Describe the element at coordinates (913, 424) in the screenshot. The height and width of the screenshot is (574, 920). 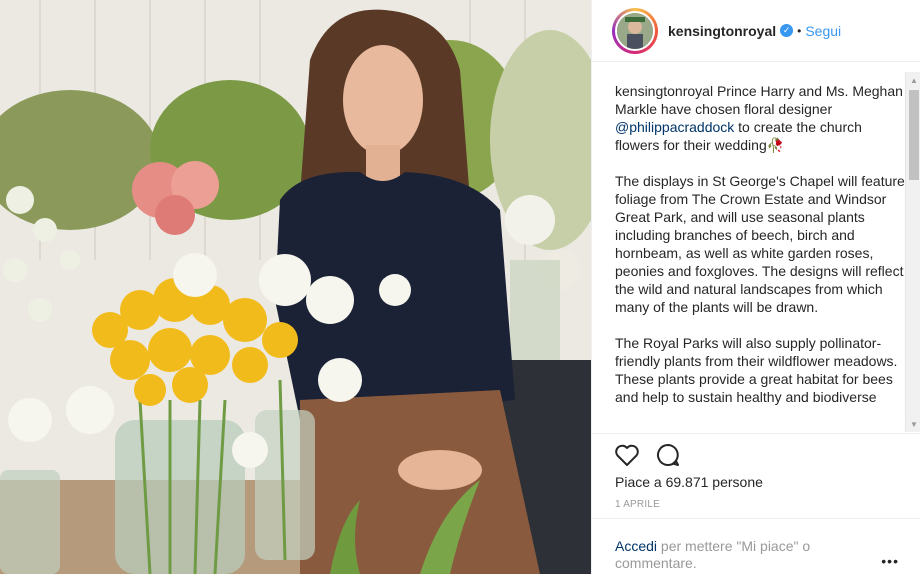
I see `scroll-down-arrow-icon: ▼` at that location.